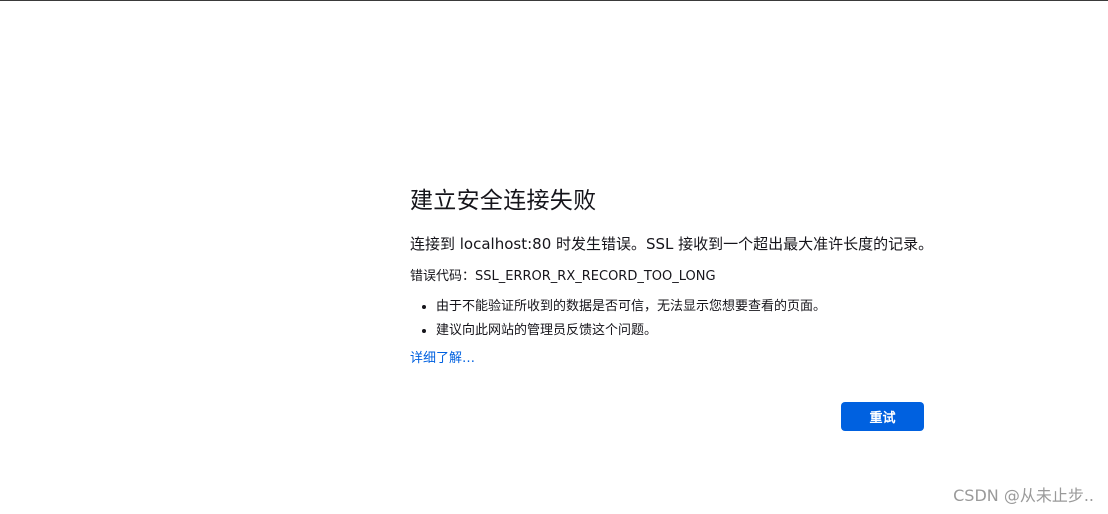 The image size is (1108, 514). What do you see at coordinates (683, 331) in the screenshot?
I see `error-bullet-item: 建议向此网站的管理员反馈这个问题。` at bounding box center [683, 331].